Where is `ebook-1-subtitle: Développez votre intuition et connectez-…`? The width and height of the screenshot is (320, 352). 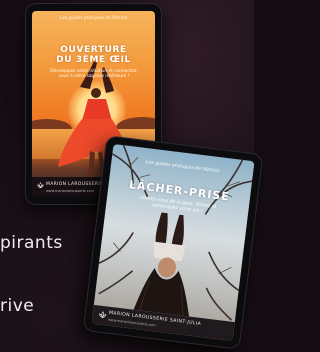 ebook-1-subtitle: Développez votre intuition et connectez-… is located at coordinates (94, 74).